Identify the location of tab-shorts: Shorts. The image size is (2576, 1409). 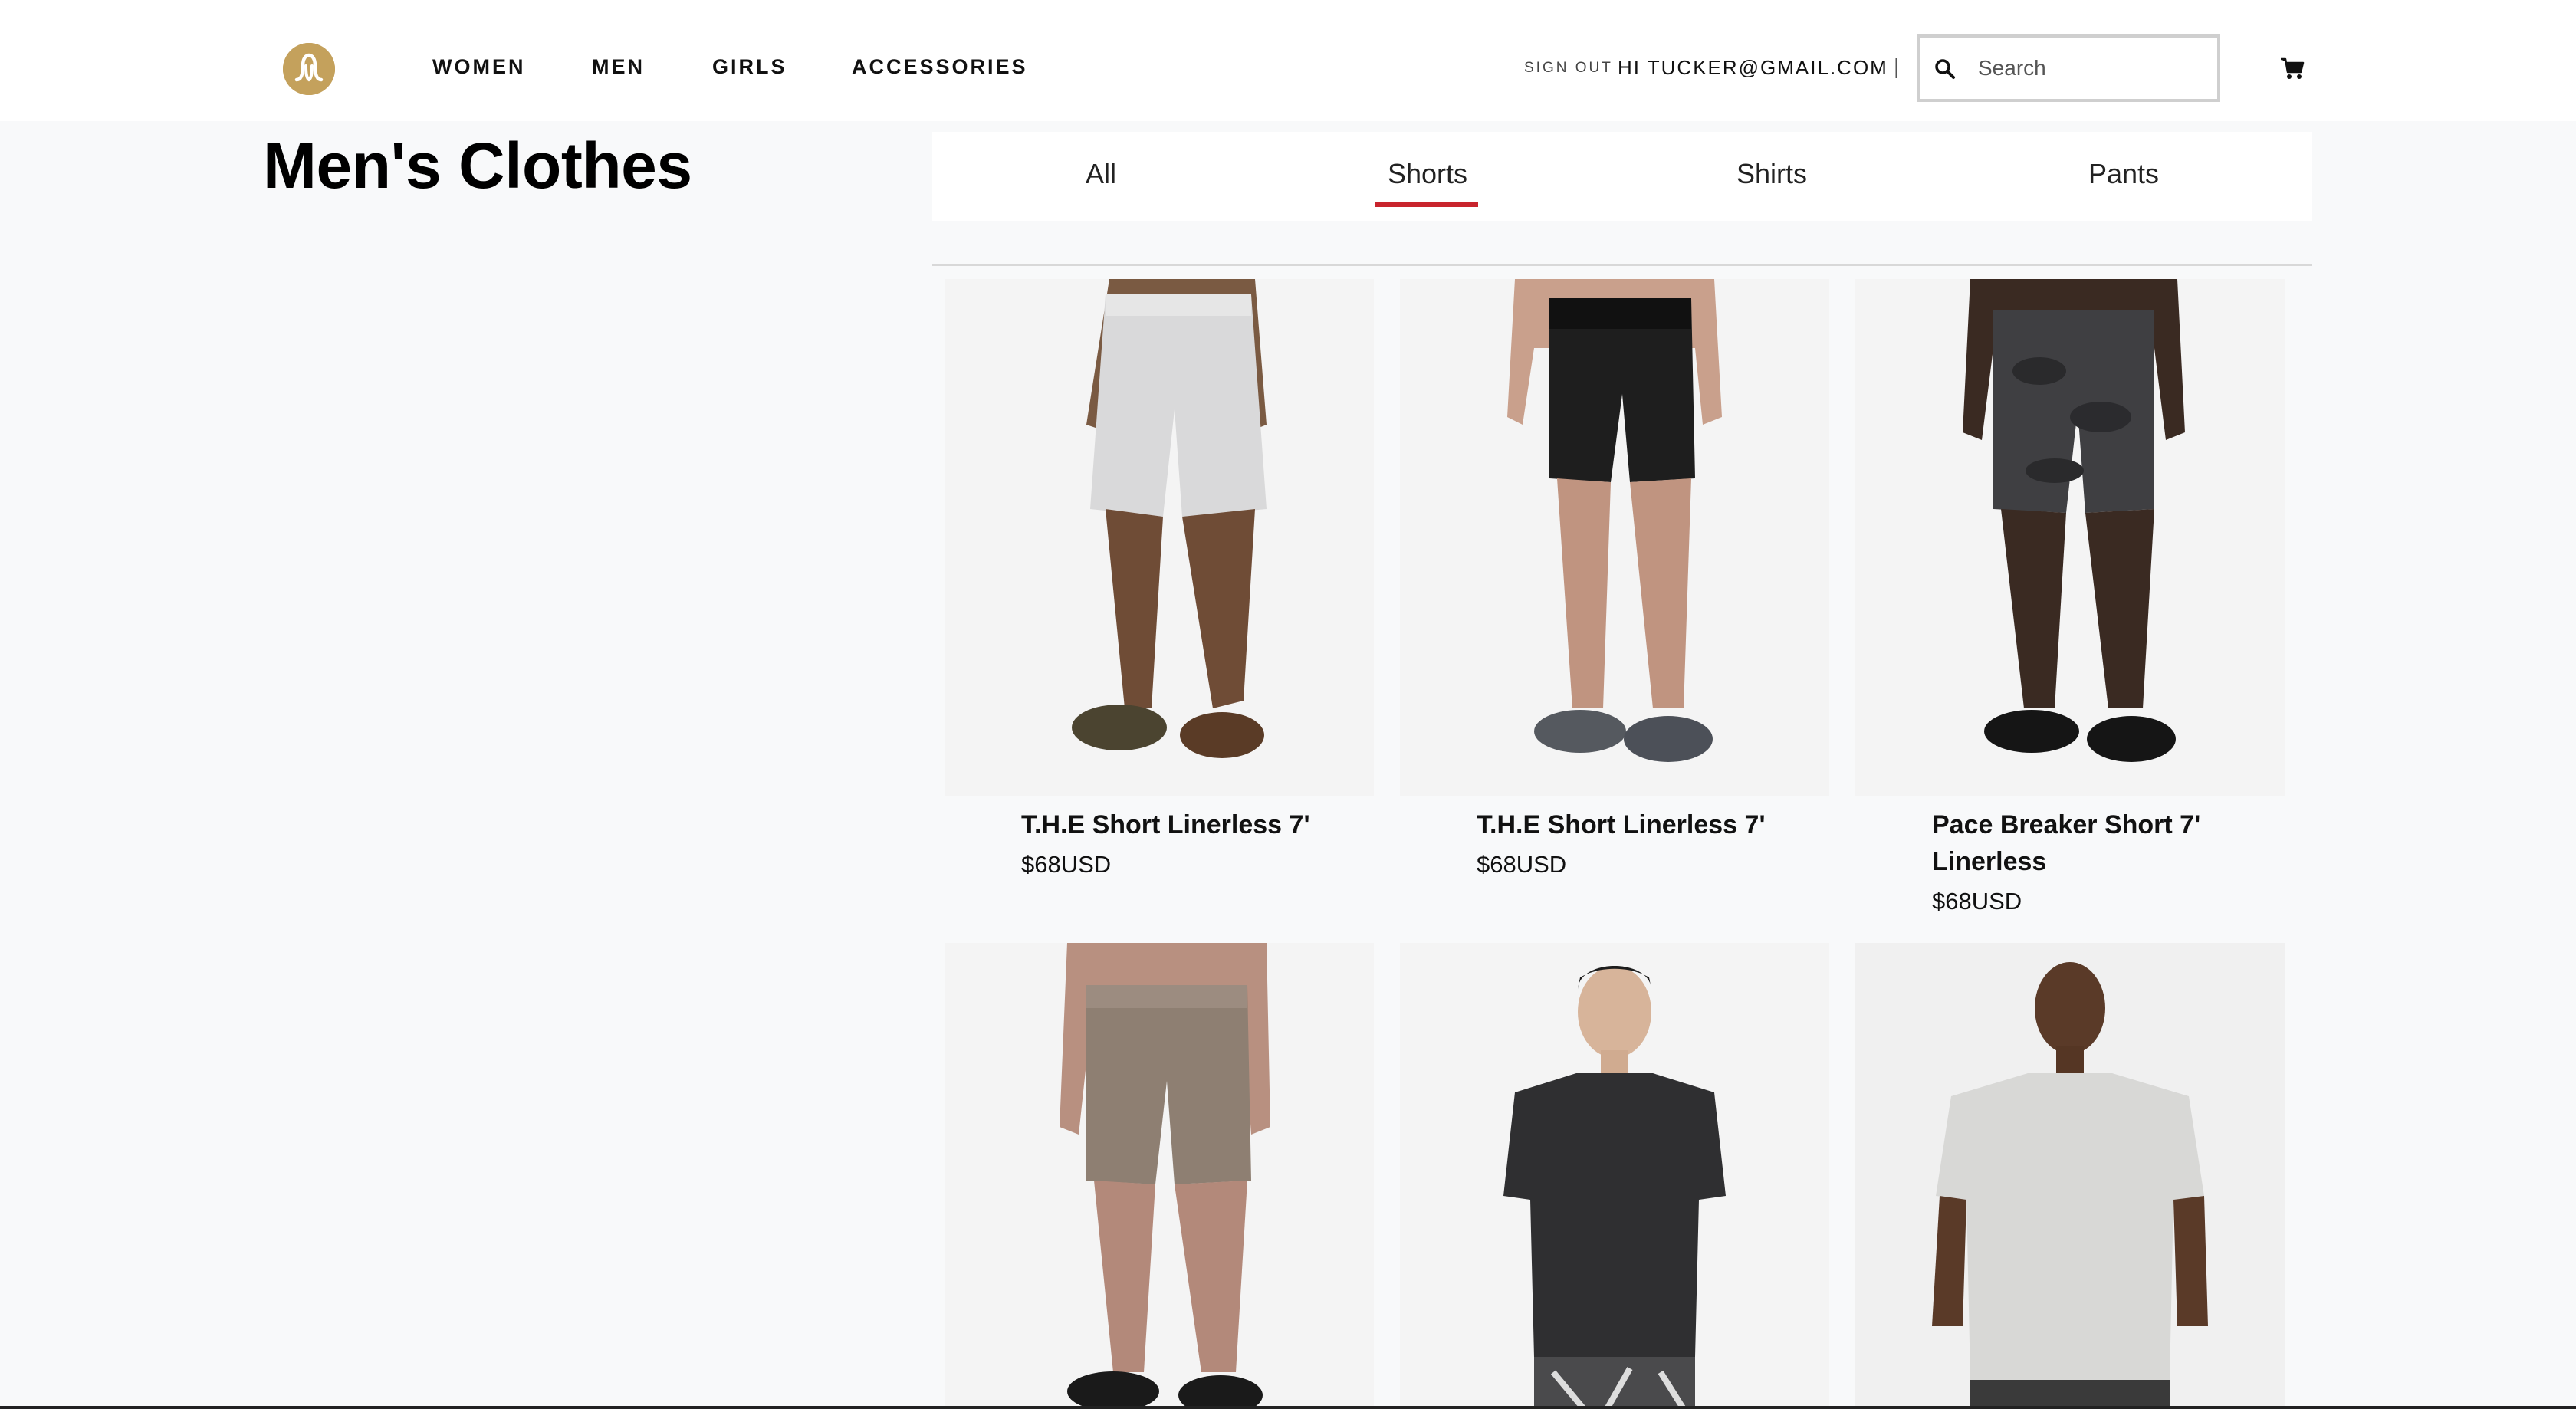
(1428, 176).